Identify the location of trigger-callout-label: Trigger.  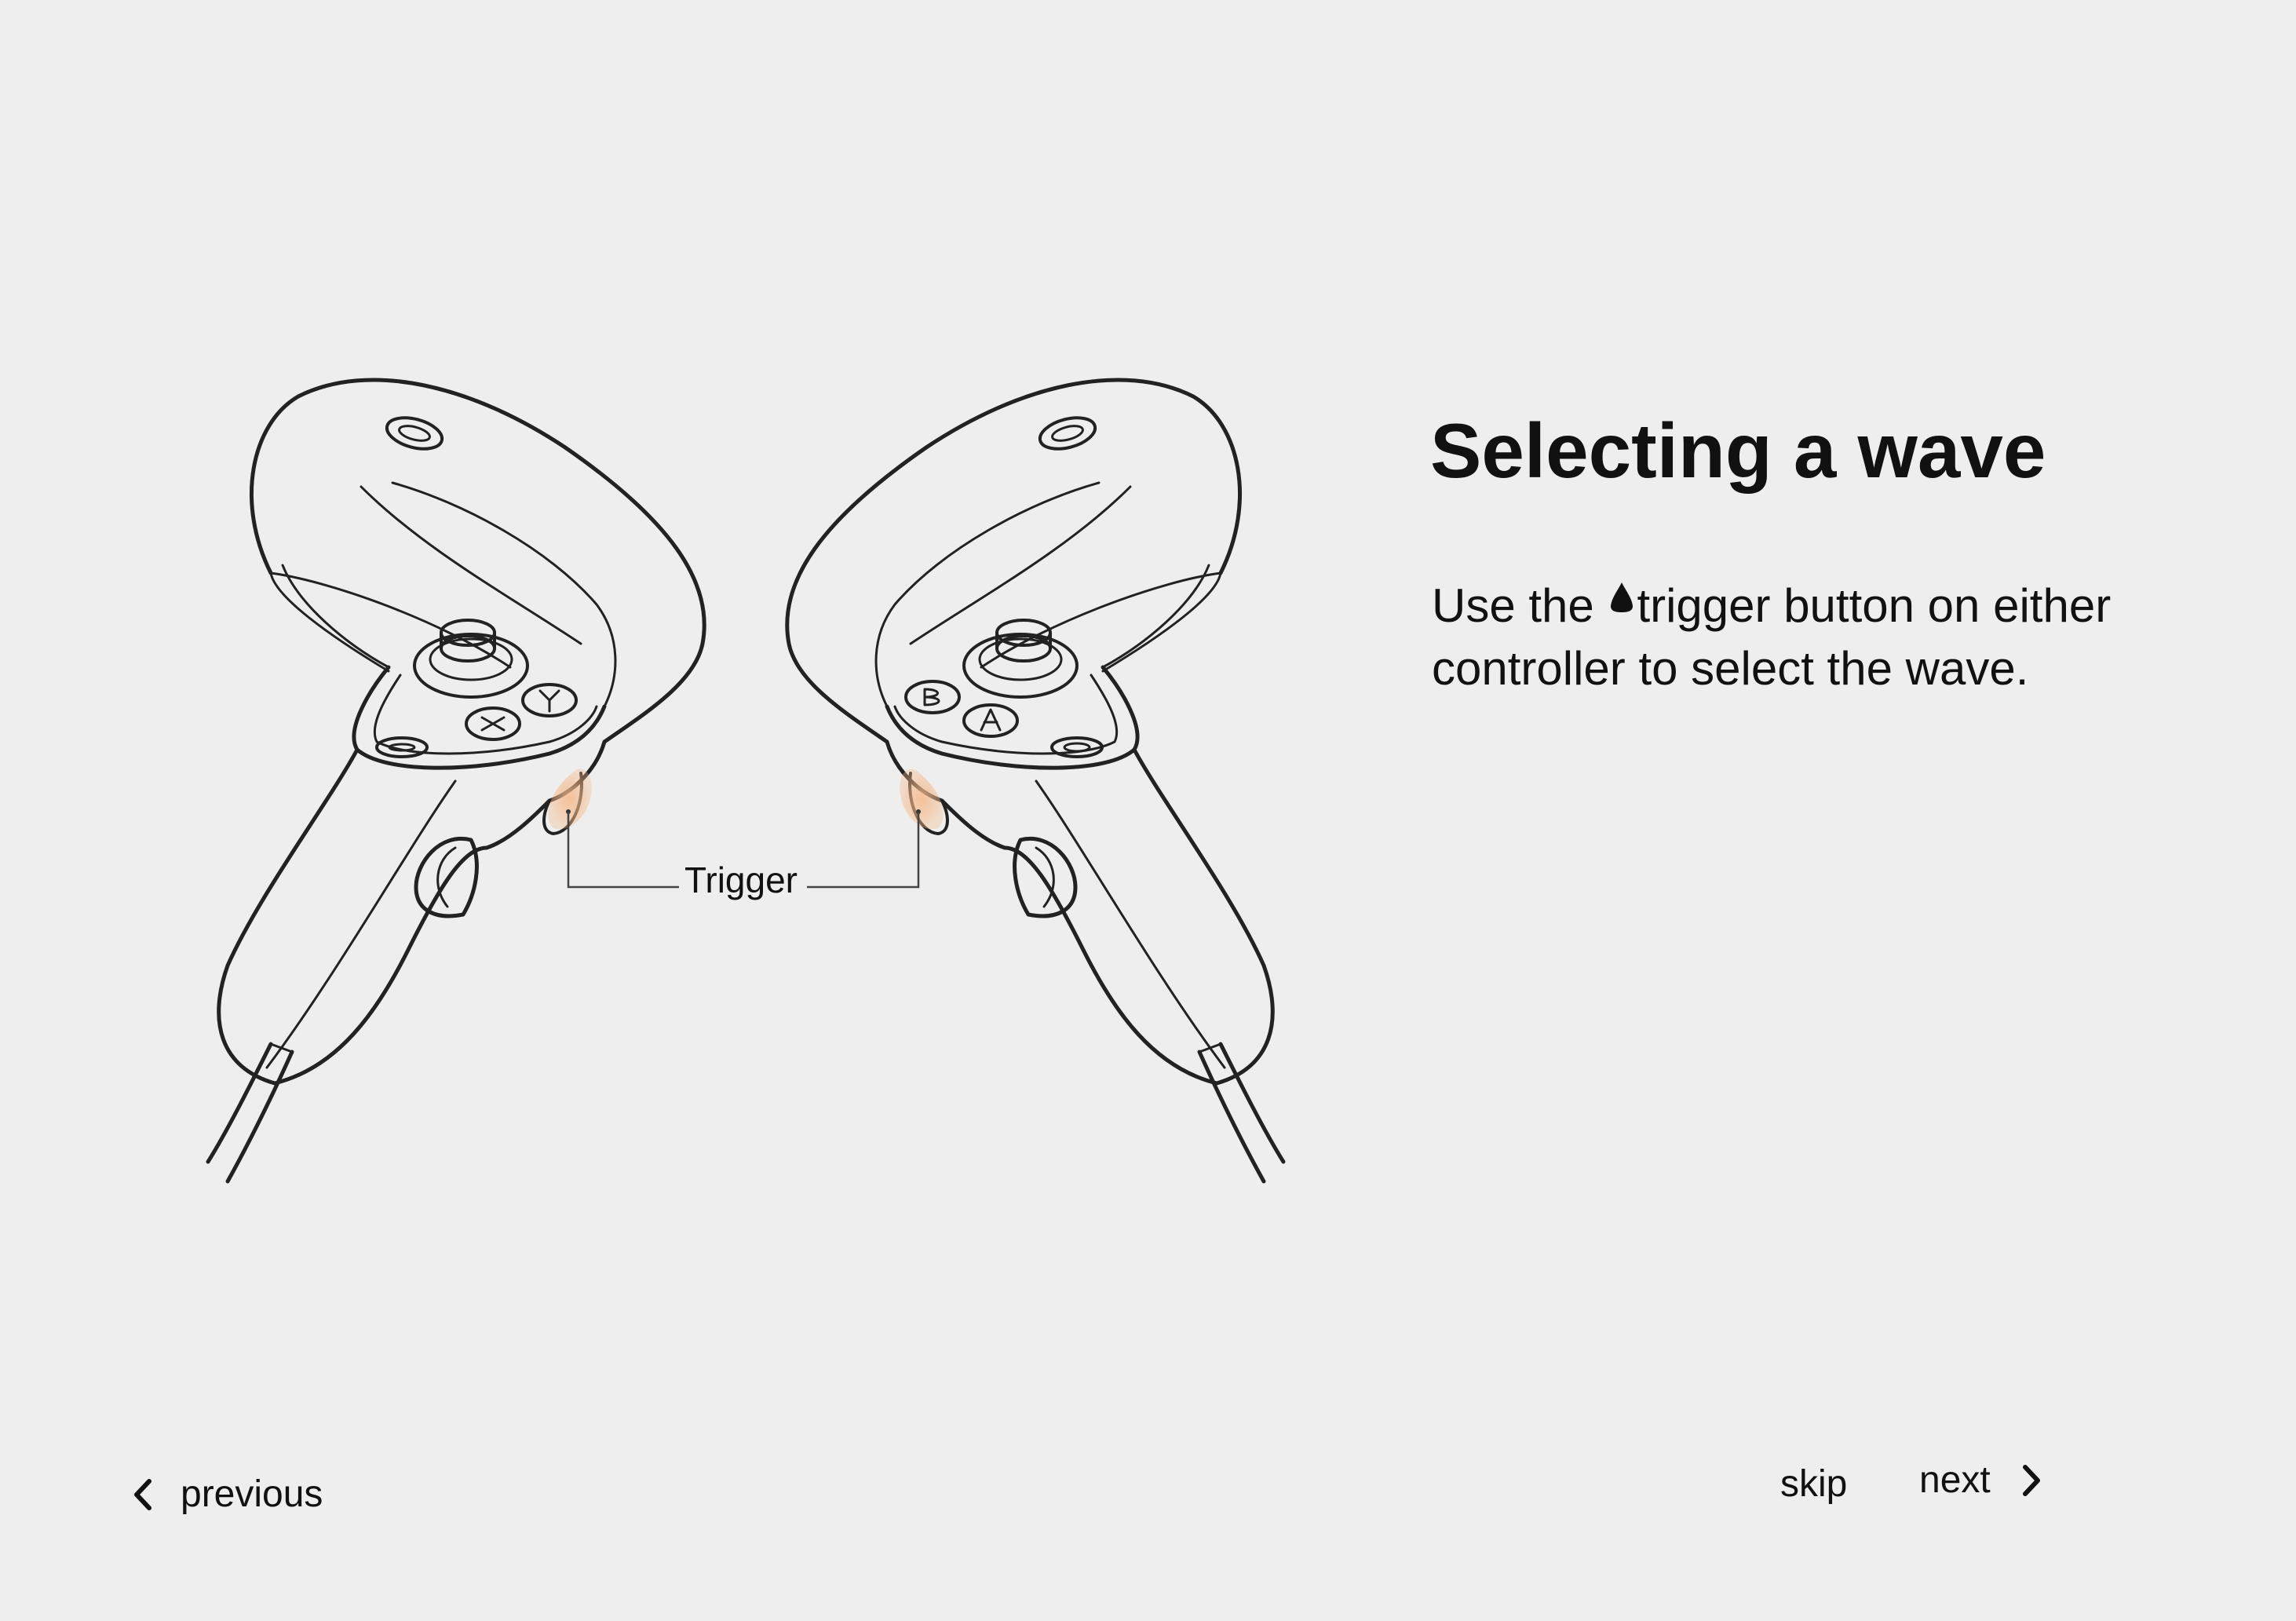
(741, 880).